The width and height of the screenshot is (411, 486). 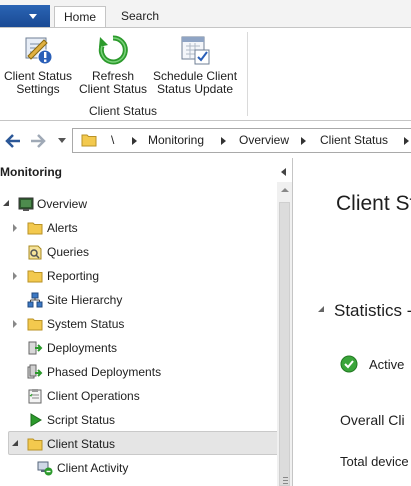 What do you see at coordinates (195, 89) in the screenshot?
I see `schedule-label-2: Status Update` at bounding box center [195, 89].